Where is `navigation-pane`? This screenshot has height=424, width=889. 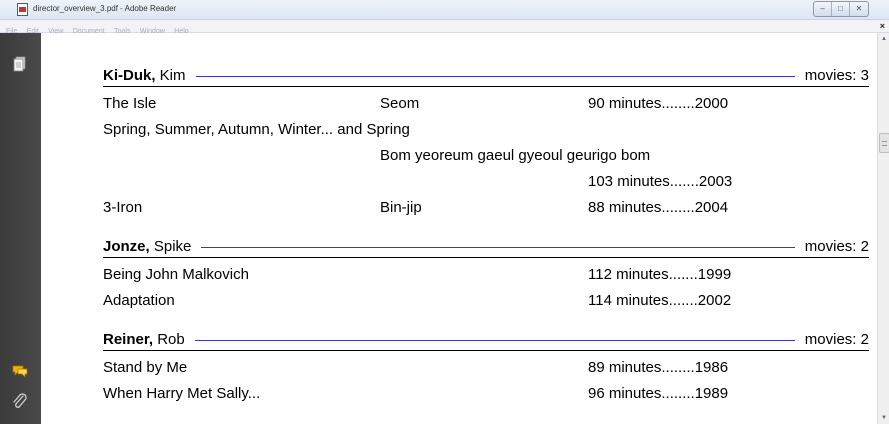
navigation-pane is located at coordinates (20, 228).